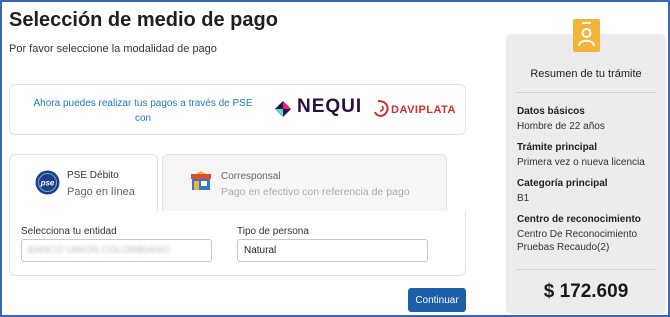 The height and width of the screenshot is (317, 670). I want to click on entity-select: BANCO UNION COLOMBIANO, so click(116, 250).